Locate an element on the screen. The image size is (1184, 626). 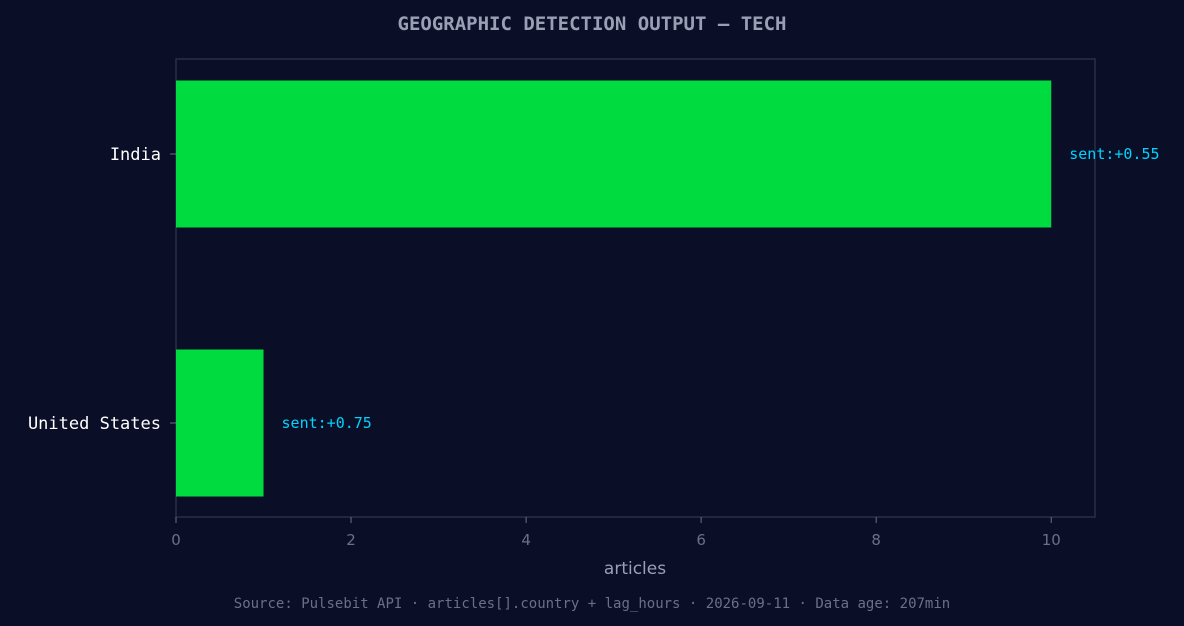
y-tick-label: India is located at coordinates (135, 155).